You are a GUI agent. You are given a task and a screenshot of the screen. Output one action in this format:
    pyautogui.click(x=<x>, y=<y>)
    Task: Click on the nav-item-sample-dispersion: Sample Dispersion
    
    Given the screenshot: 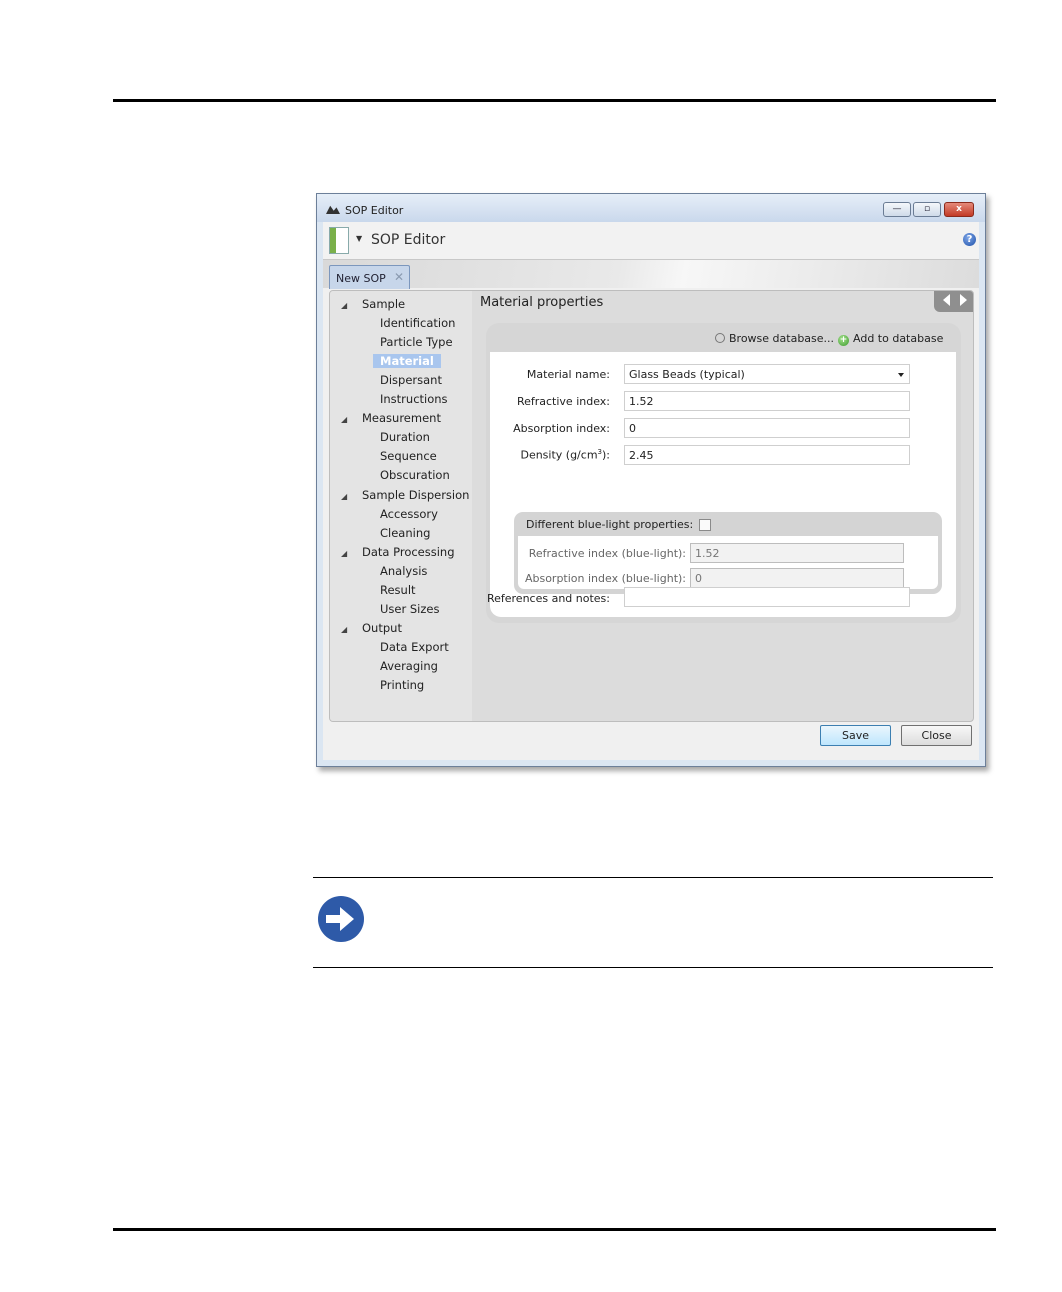 What is the action you would take?
    pyautogui.click(x=415, y=495)
    